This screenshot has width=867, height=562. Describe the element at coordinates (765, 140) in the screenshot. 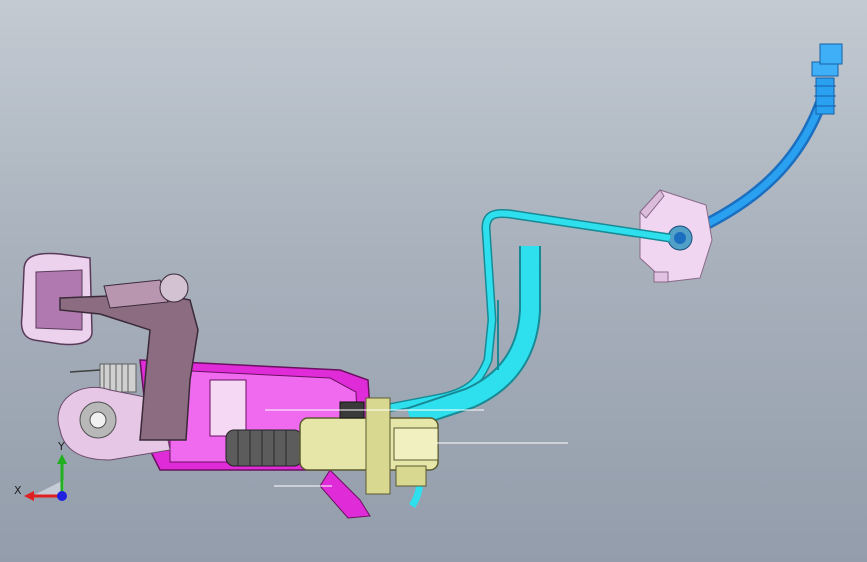

I see `flex-hose` at that location.